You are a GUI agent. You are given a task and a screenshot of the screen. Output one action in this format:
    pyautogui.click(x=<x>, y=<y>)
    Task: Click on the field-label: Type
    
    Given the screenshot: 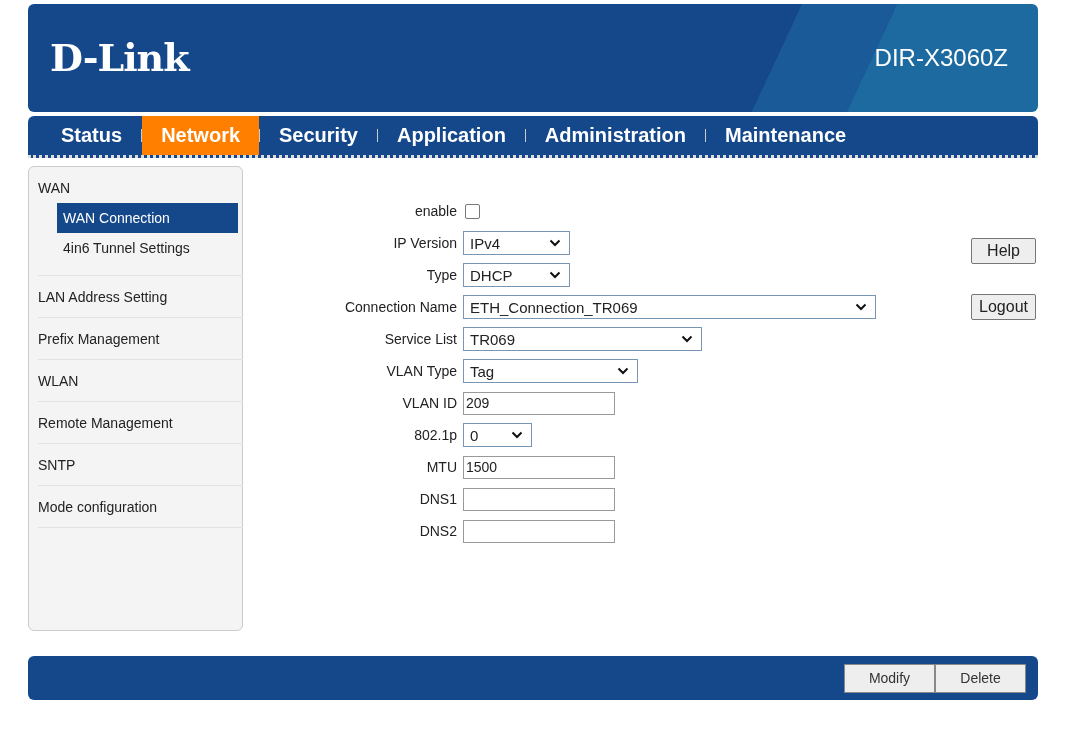 What is the action you would take?
    pyautogui.click(x=441, y=275)
    